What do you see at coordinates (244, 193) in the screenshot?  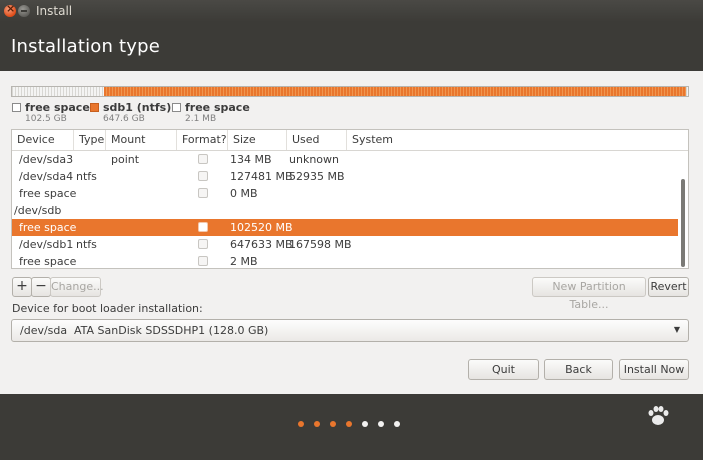 I see `cell-size: 0 MB` at bounding box center [244, 193].